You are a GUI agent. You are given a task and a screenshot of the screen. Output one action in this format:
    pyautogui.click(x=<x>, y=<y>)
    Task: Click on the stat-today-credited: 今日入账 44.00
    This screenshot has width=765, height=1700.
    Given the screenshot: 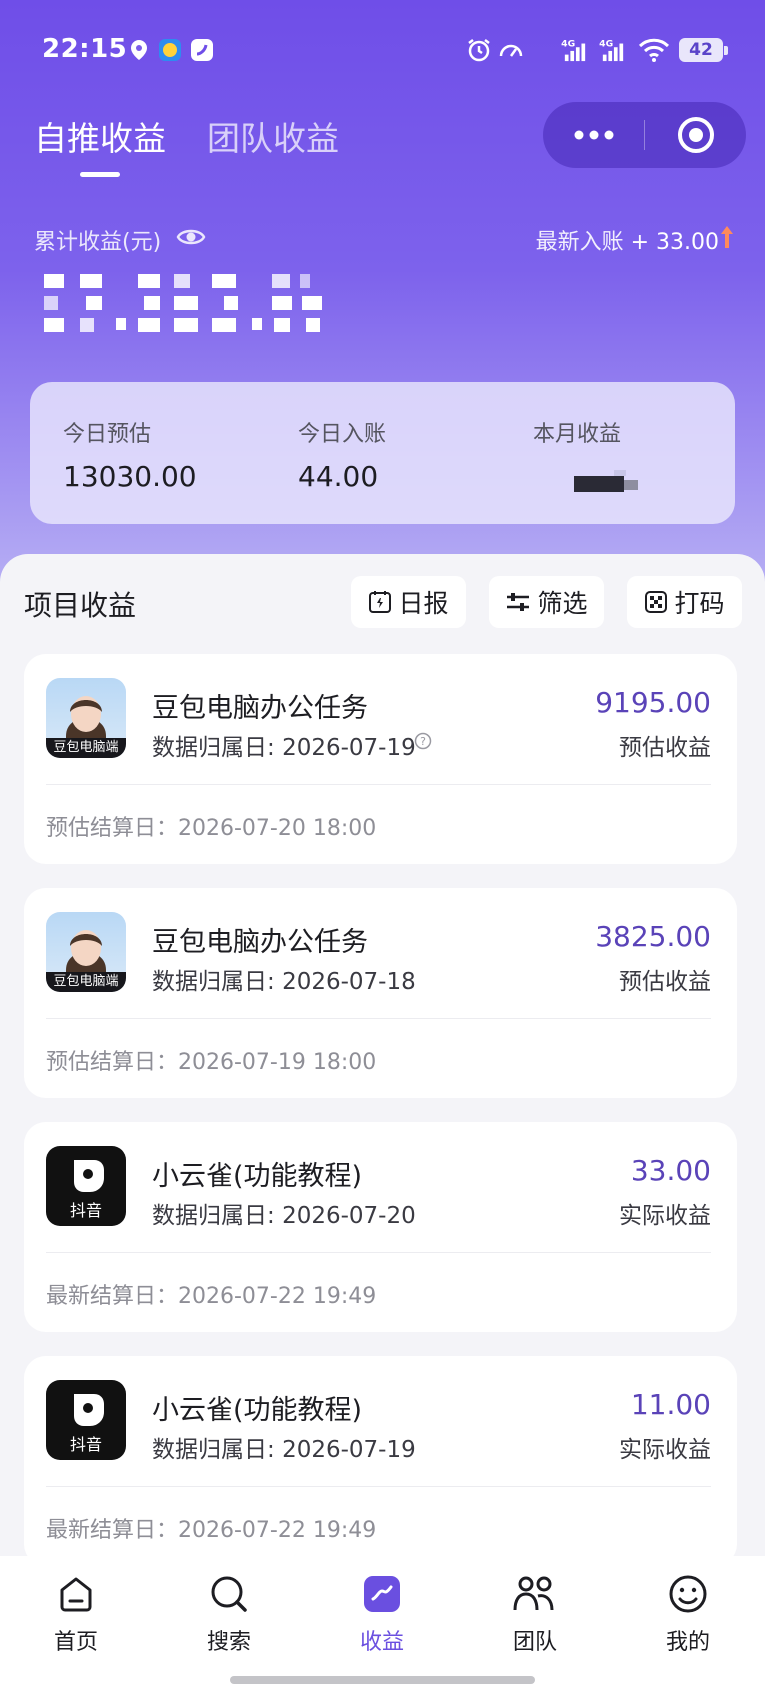 What is the action you would take?
    pyautogui.click(x=342, y=454)
    